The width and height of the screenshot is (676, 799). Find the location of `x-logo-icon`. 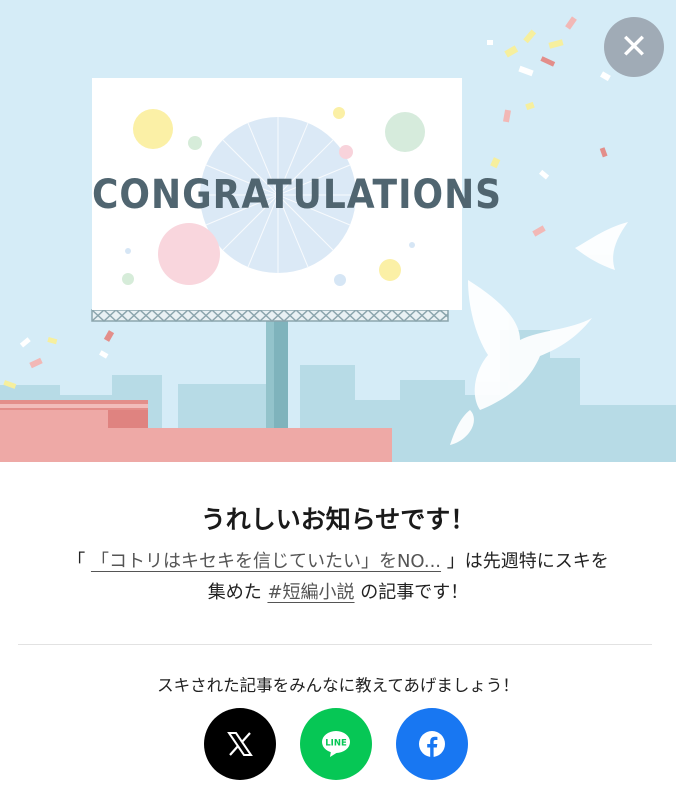

x-logo-icon is located at coordinates (240, 744).